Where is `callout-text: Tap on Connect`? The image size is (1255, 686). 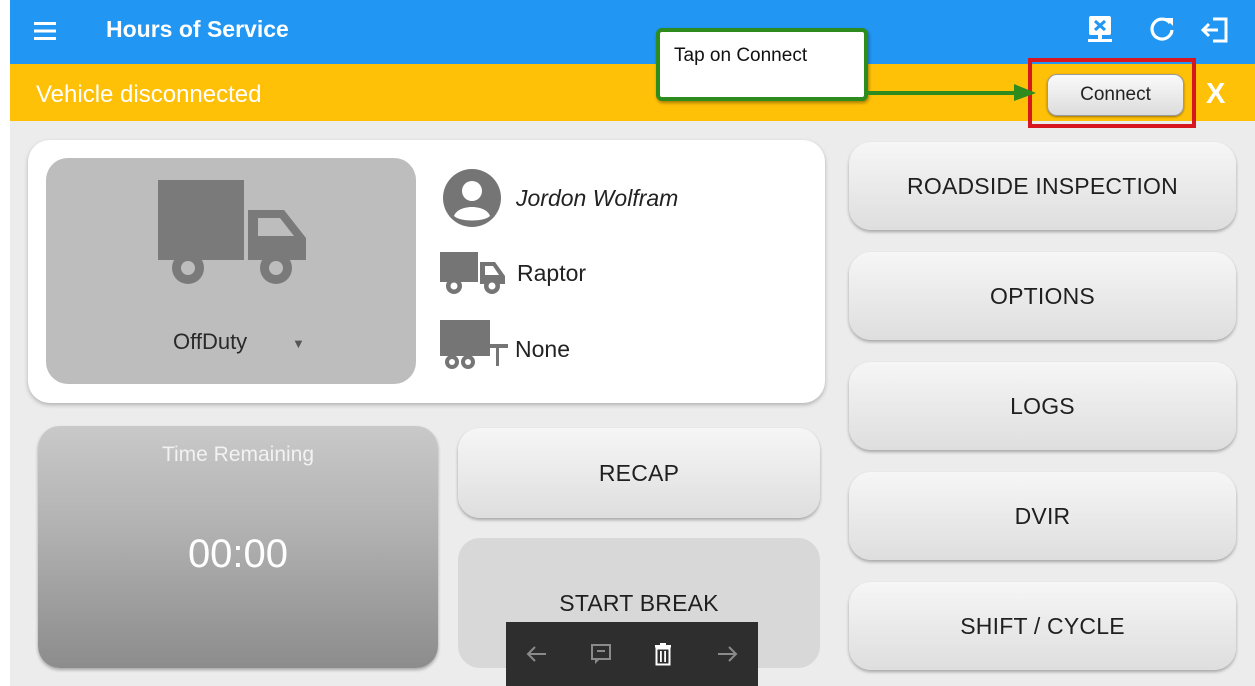 callout-text: Tap on Connect is located at coordinates (741, 55).